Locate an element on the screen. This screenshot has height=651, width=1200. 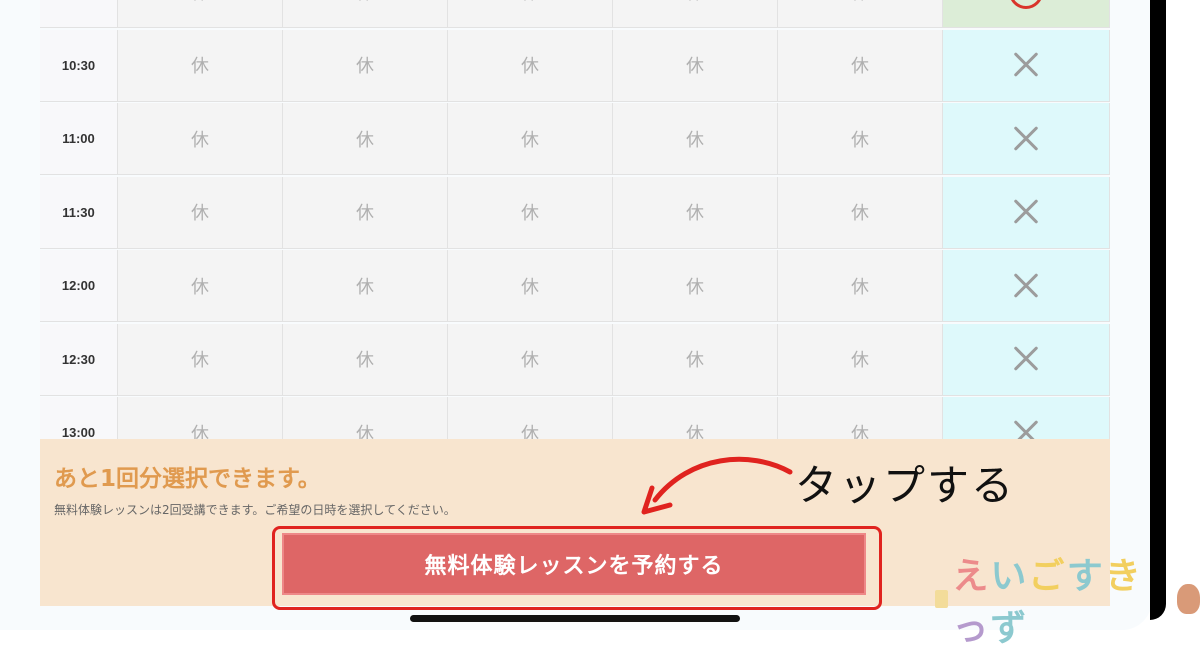
panel-description: 無料体験レッスンは2回受講できます。ご希望の日時を選択してください。 is located at coordinates (255, 510).